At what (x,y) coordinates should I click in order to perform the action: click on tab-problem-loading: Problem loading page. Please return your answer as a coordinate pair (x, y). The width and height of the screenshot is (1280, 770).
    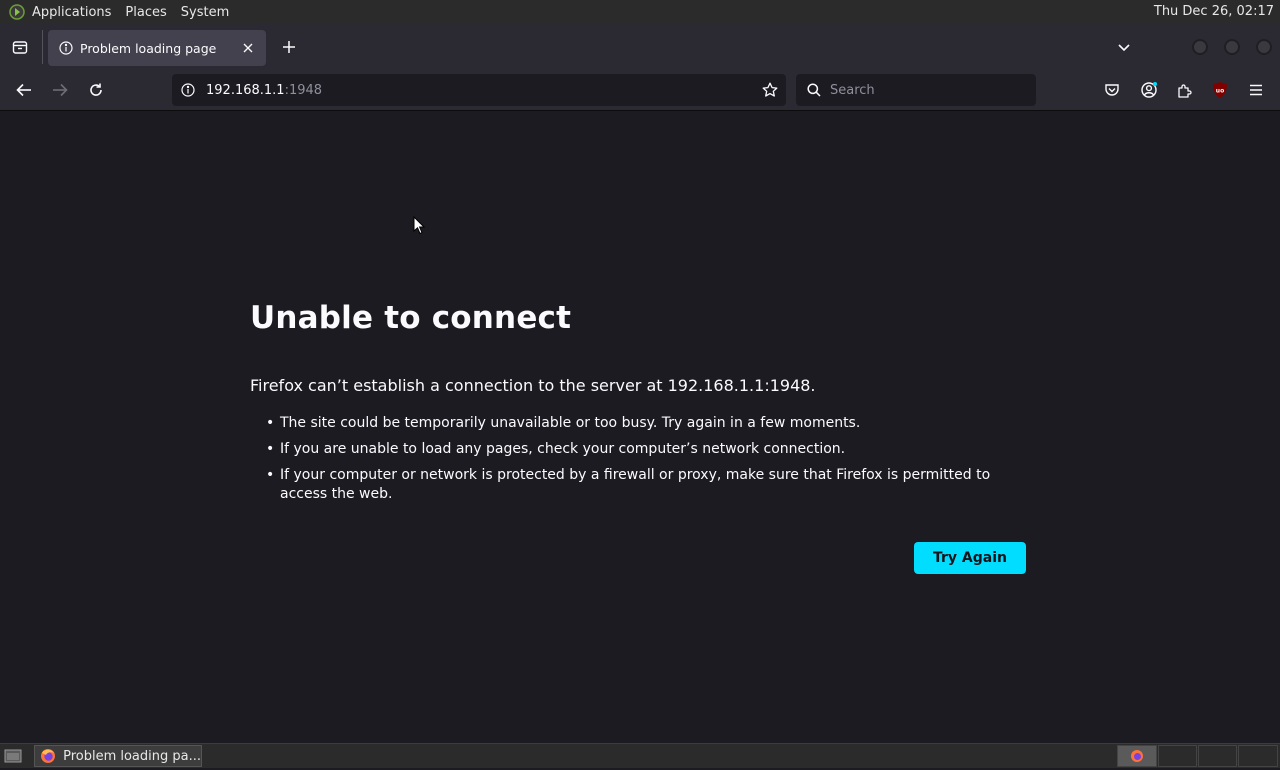
    Looking at the image, I should click on (157, 48).